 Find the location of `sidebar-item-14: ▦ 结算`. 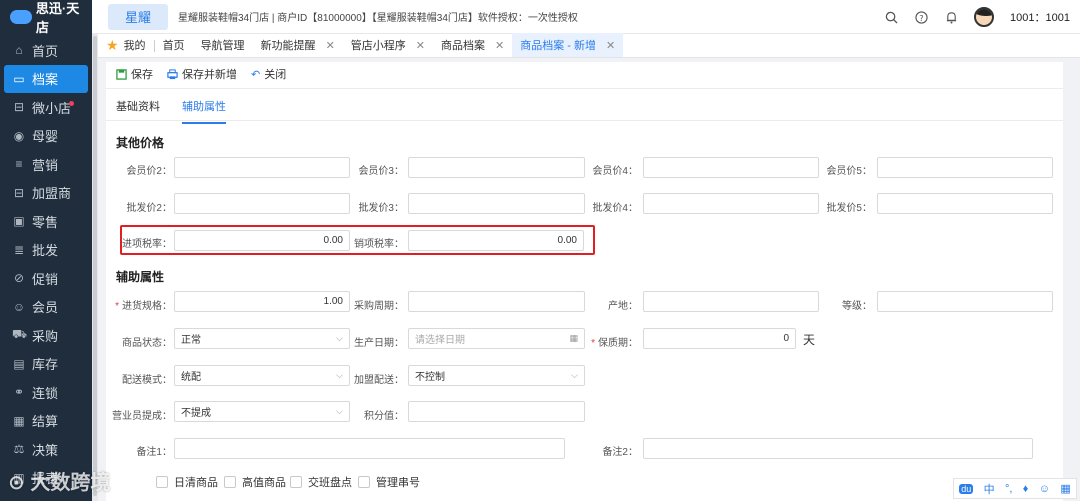

sidebar-item-14: ▦ 结算 is located at coordinates (46, 421).